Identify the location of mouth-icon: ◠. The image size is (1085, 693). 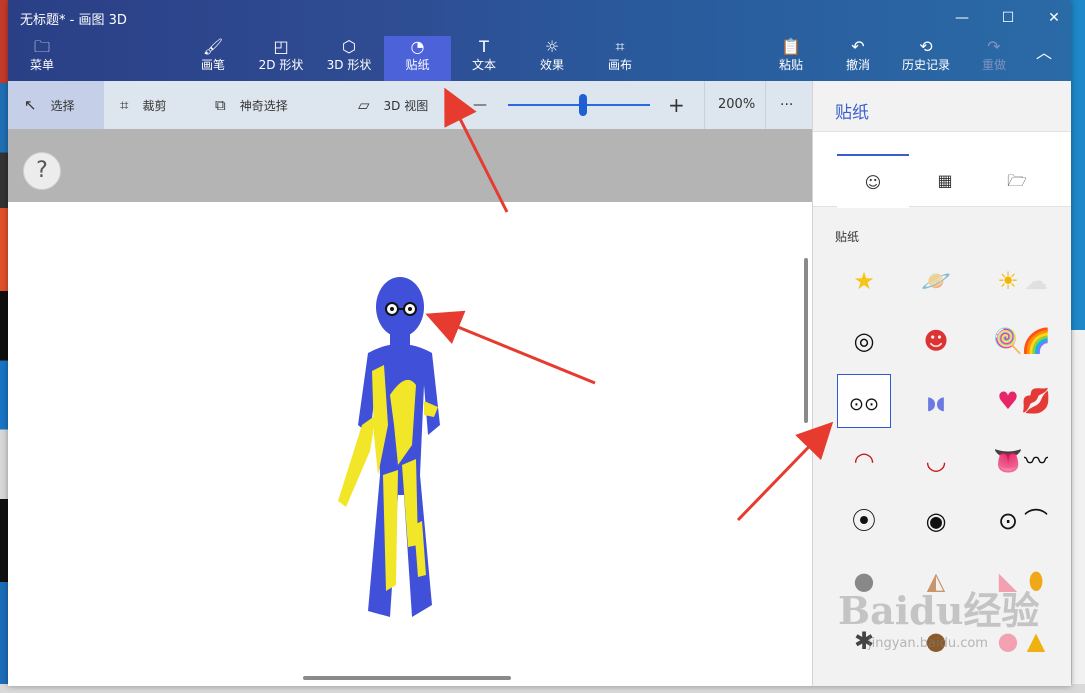
(864, 461).